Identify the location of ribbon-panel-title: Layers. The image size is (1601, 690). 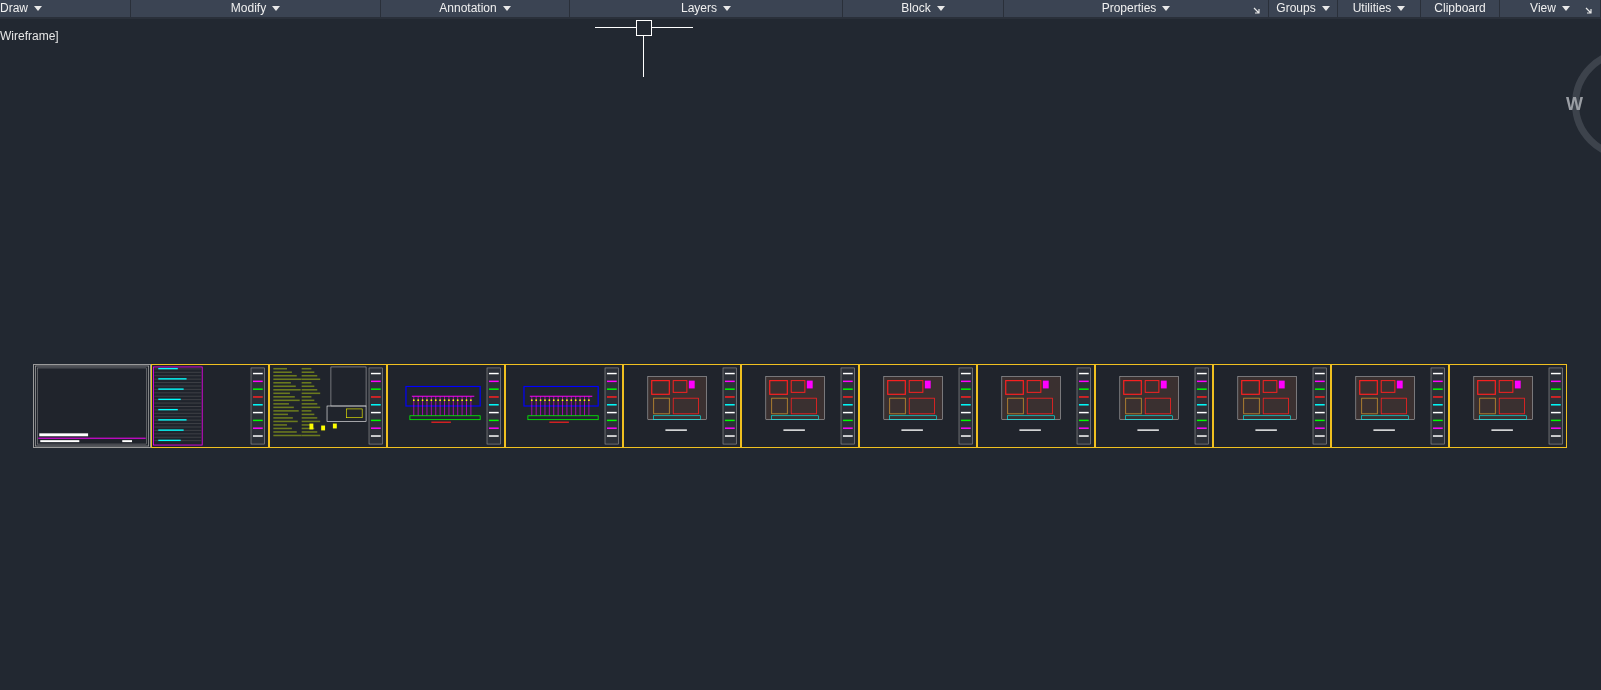
(706, 9).